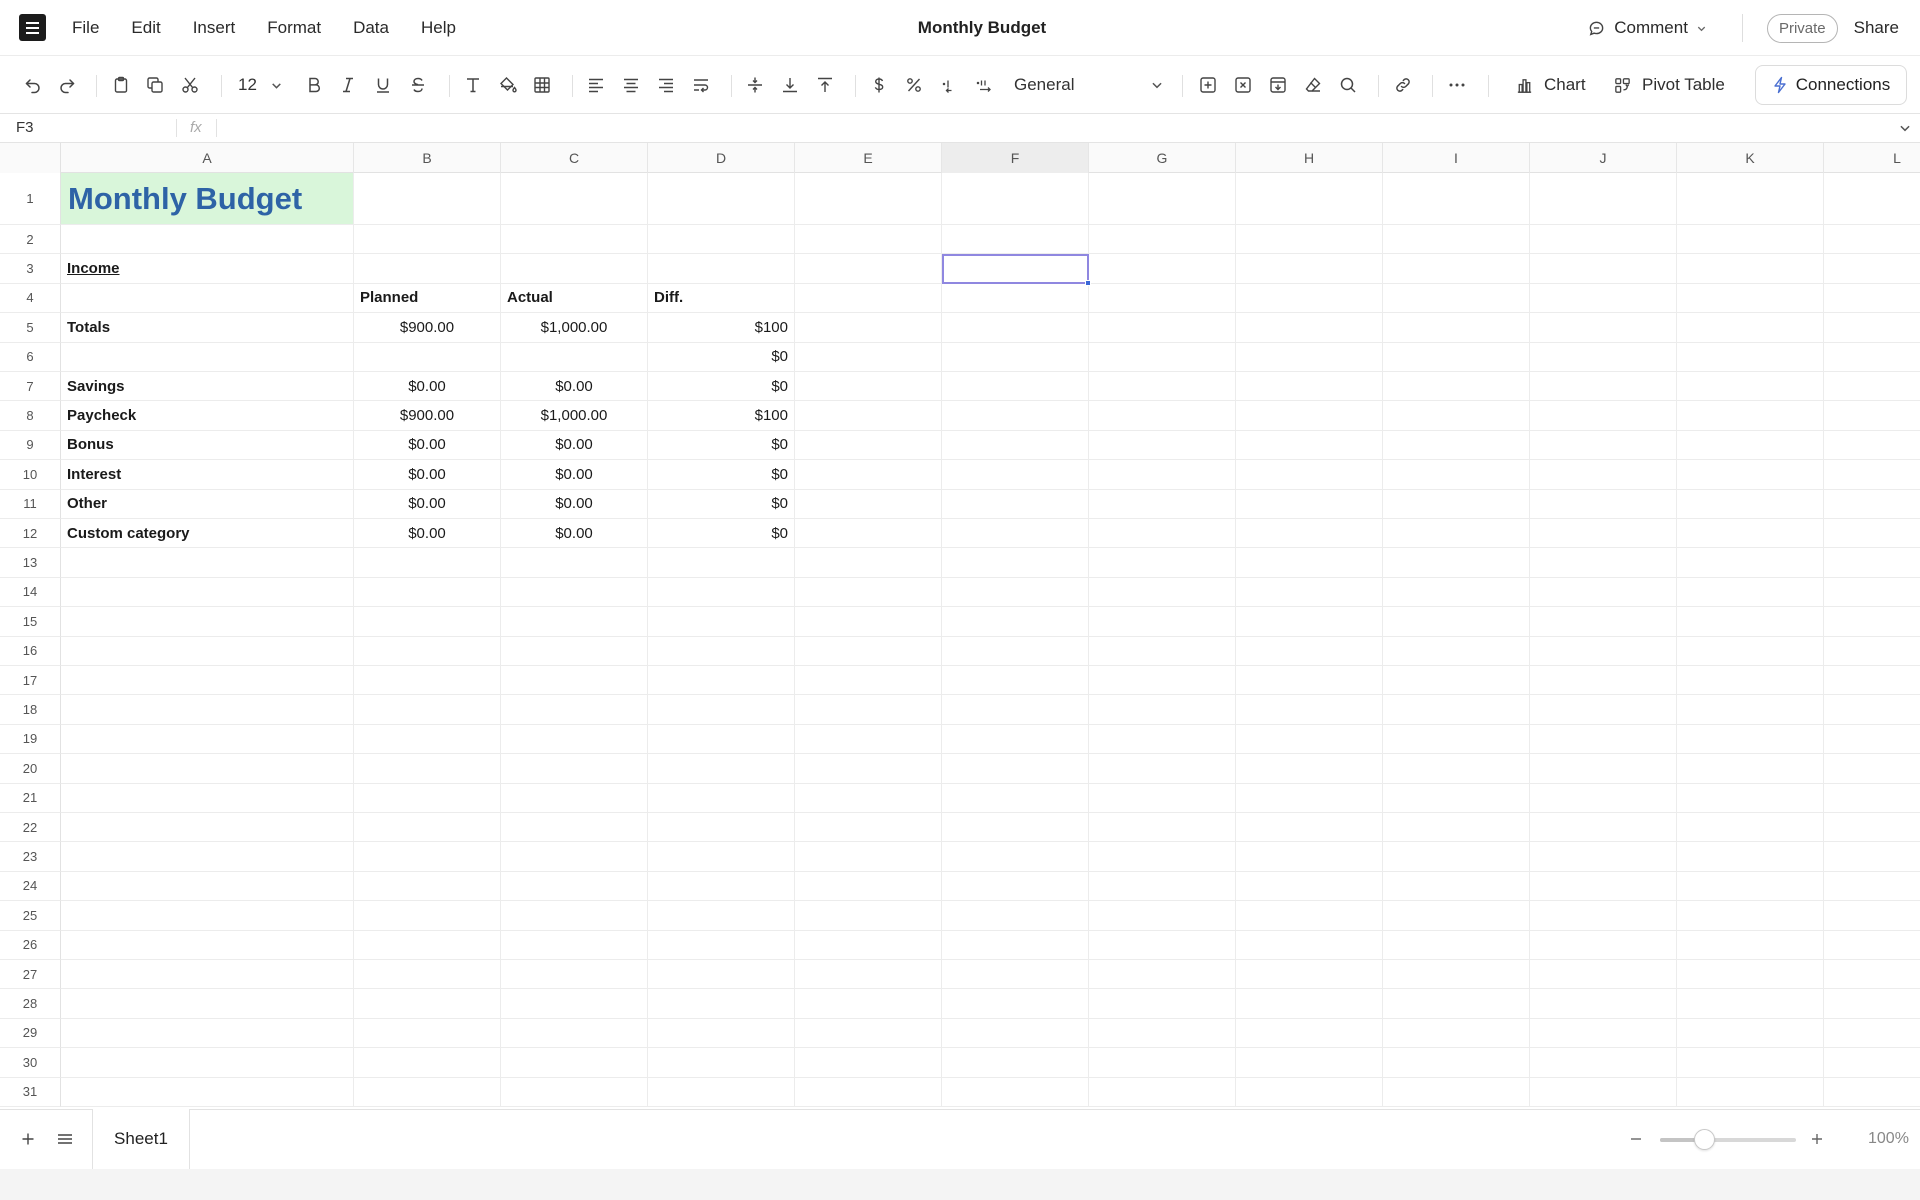 This screenshot has height=1200, width=1920. What do you see at coordinates (30, 387) in the screenshot?
I see `row-header: 7` at bounding box center [30, 387].